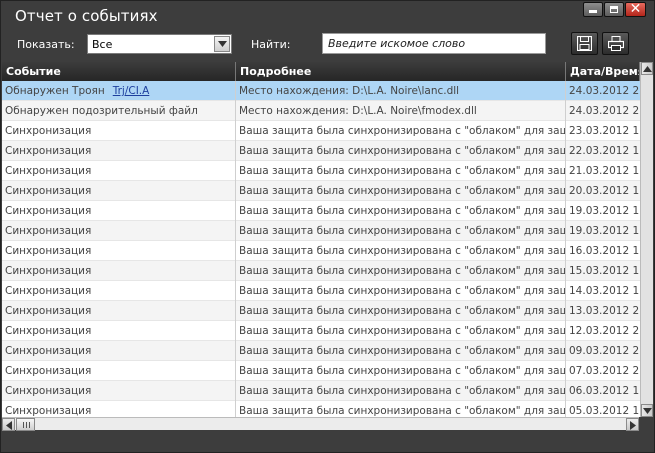 This screenshot has height=453, width=655. Describe the element at coordinates (434, 43) in the screenshot. I see `search-input` at that location.